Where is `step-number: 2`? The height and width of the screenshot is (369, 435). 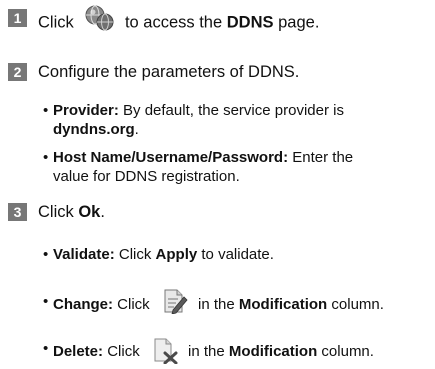
step-number: 2 is located at coordinates (17, 72).